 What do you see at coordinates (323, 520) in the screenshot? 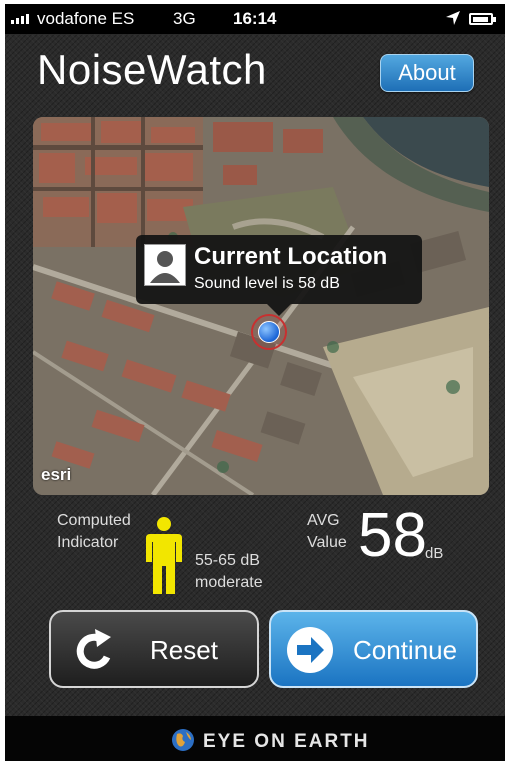
I see `avg-label-line1: AVG` at bounding box center [323, 520].